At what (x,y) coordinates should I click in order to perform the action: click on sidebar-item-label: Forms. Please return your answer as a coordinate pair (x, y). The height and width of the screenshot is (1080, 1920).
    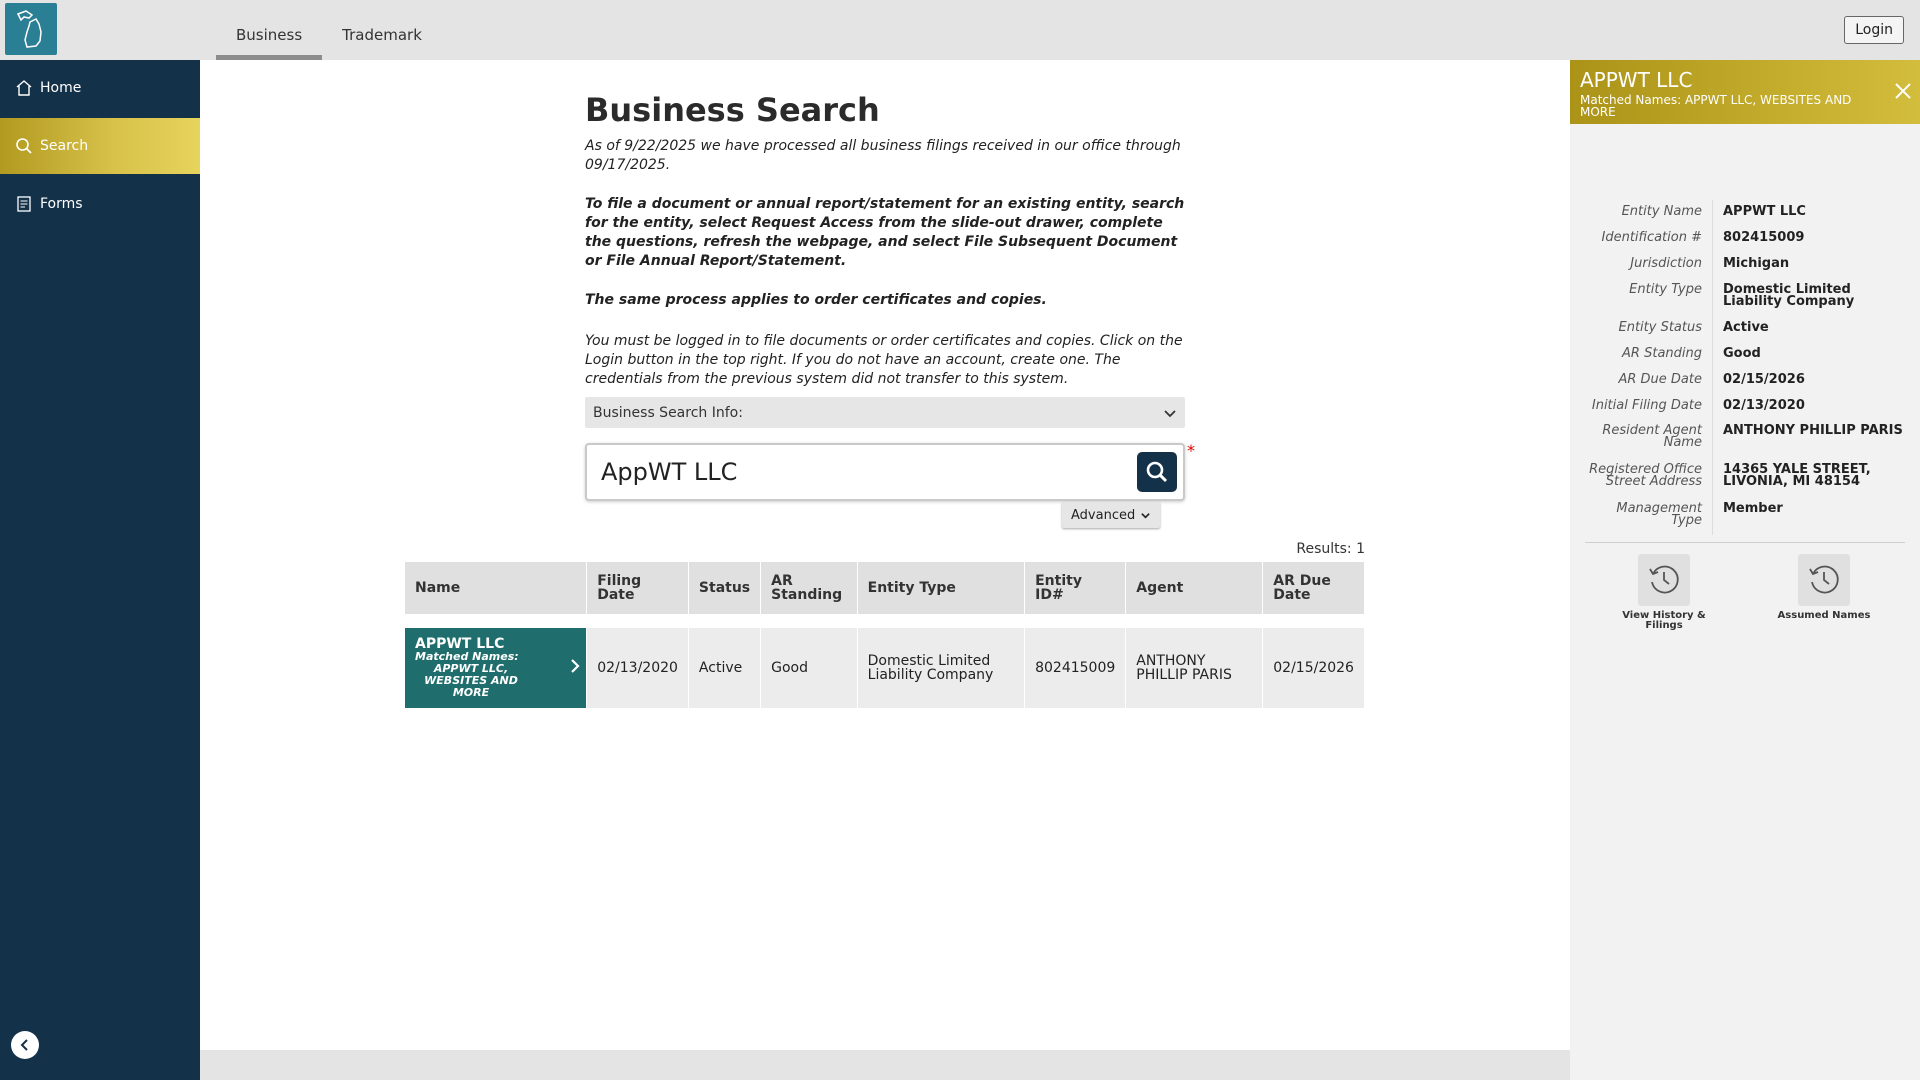
    Looking at the image, I should click on (61, 204).